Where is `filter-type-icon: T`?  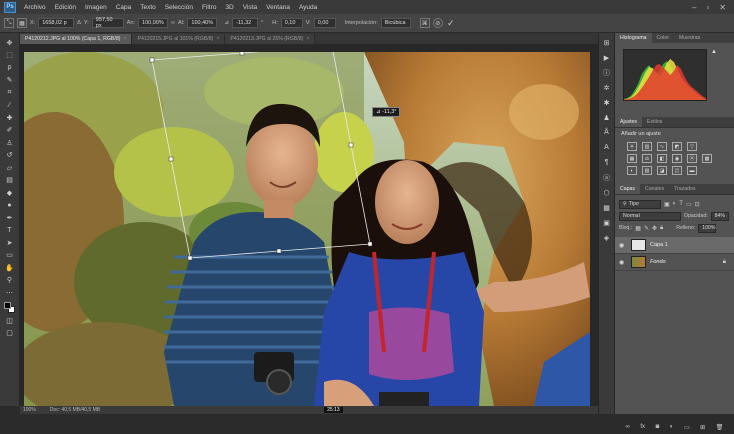
filter-type-icon: T is located at coordinates (681, 204).